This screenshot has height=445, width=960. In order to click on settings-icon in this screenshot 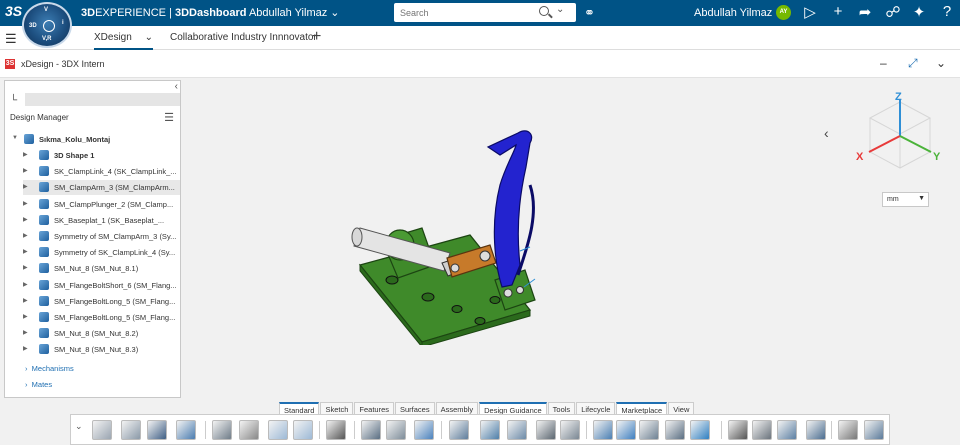, I will do `click(186, 430)`.